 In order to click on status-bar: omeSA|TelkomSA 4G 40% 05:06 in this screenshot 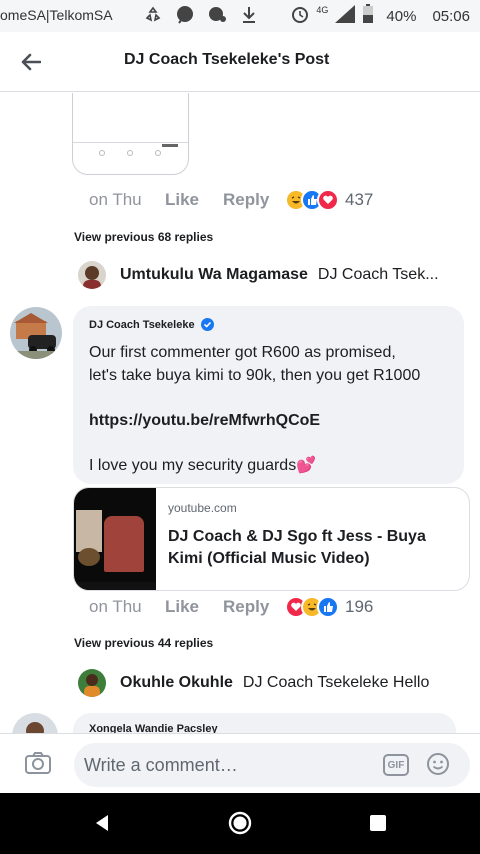, I will do `click(240, 16)`.